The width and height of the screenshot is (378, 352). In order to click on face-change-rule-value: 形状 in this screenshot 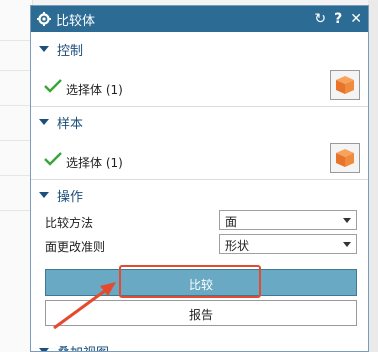, I will do `click(237, 246)`.